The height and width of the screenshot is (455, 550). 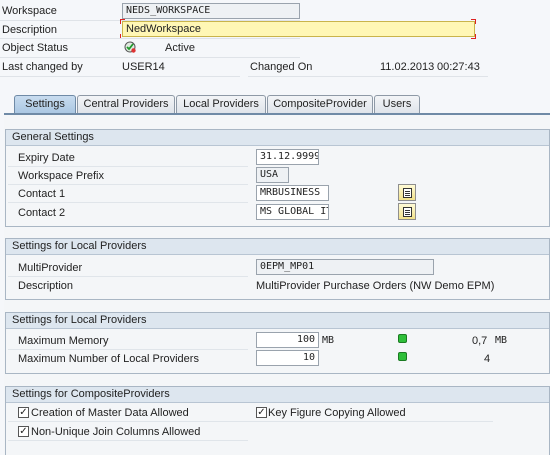 What do you see at coordinates (287, 340) in the screenshot?
I see `maximum-memory-field: 100` at bounding box center [287, 340].